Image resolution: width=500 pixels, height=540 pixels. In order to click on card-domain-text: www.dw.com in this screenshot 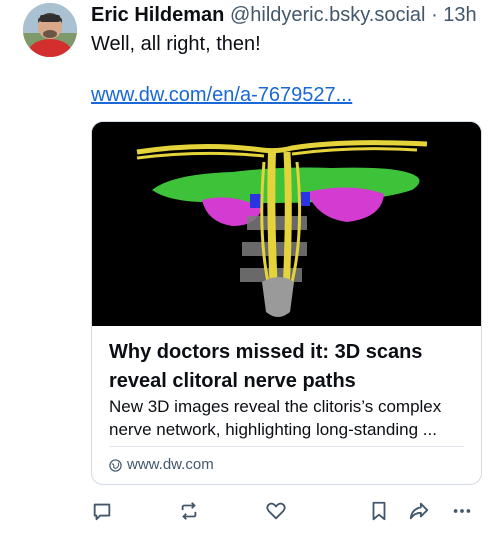, I will do `click(170, 464)`.